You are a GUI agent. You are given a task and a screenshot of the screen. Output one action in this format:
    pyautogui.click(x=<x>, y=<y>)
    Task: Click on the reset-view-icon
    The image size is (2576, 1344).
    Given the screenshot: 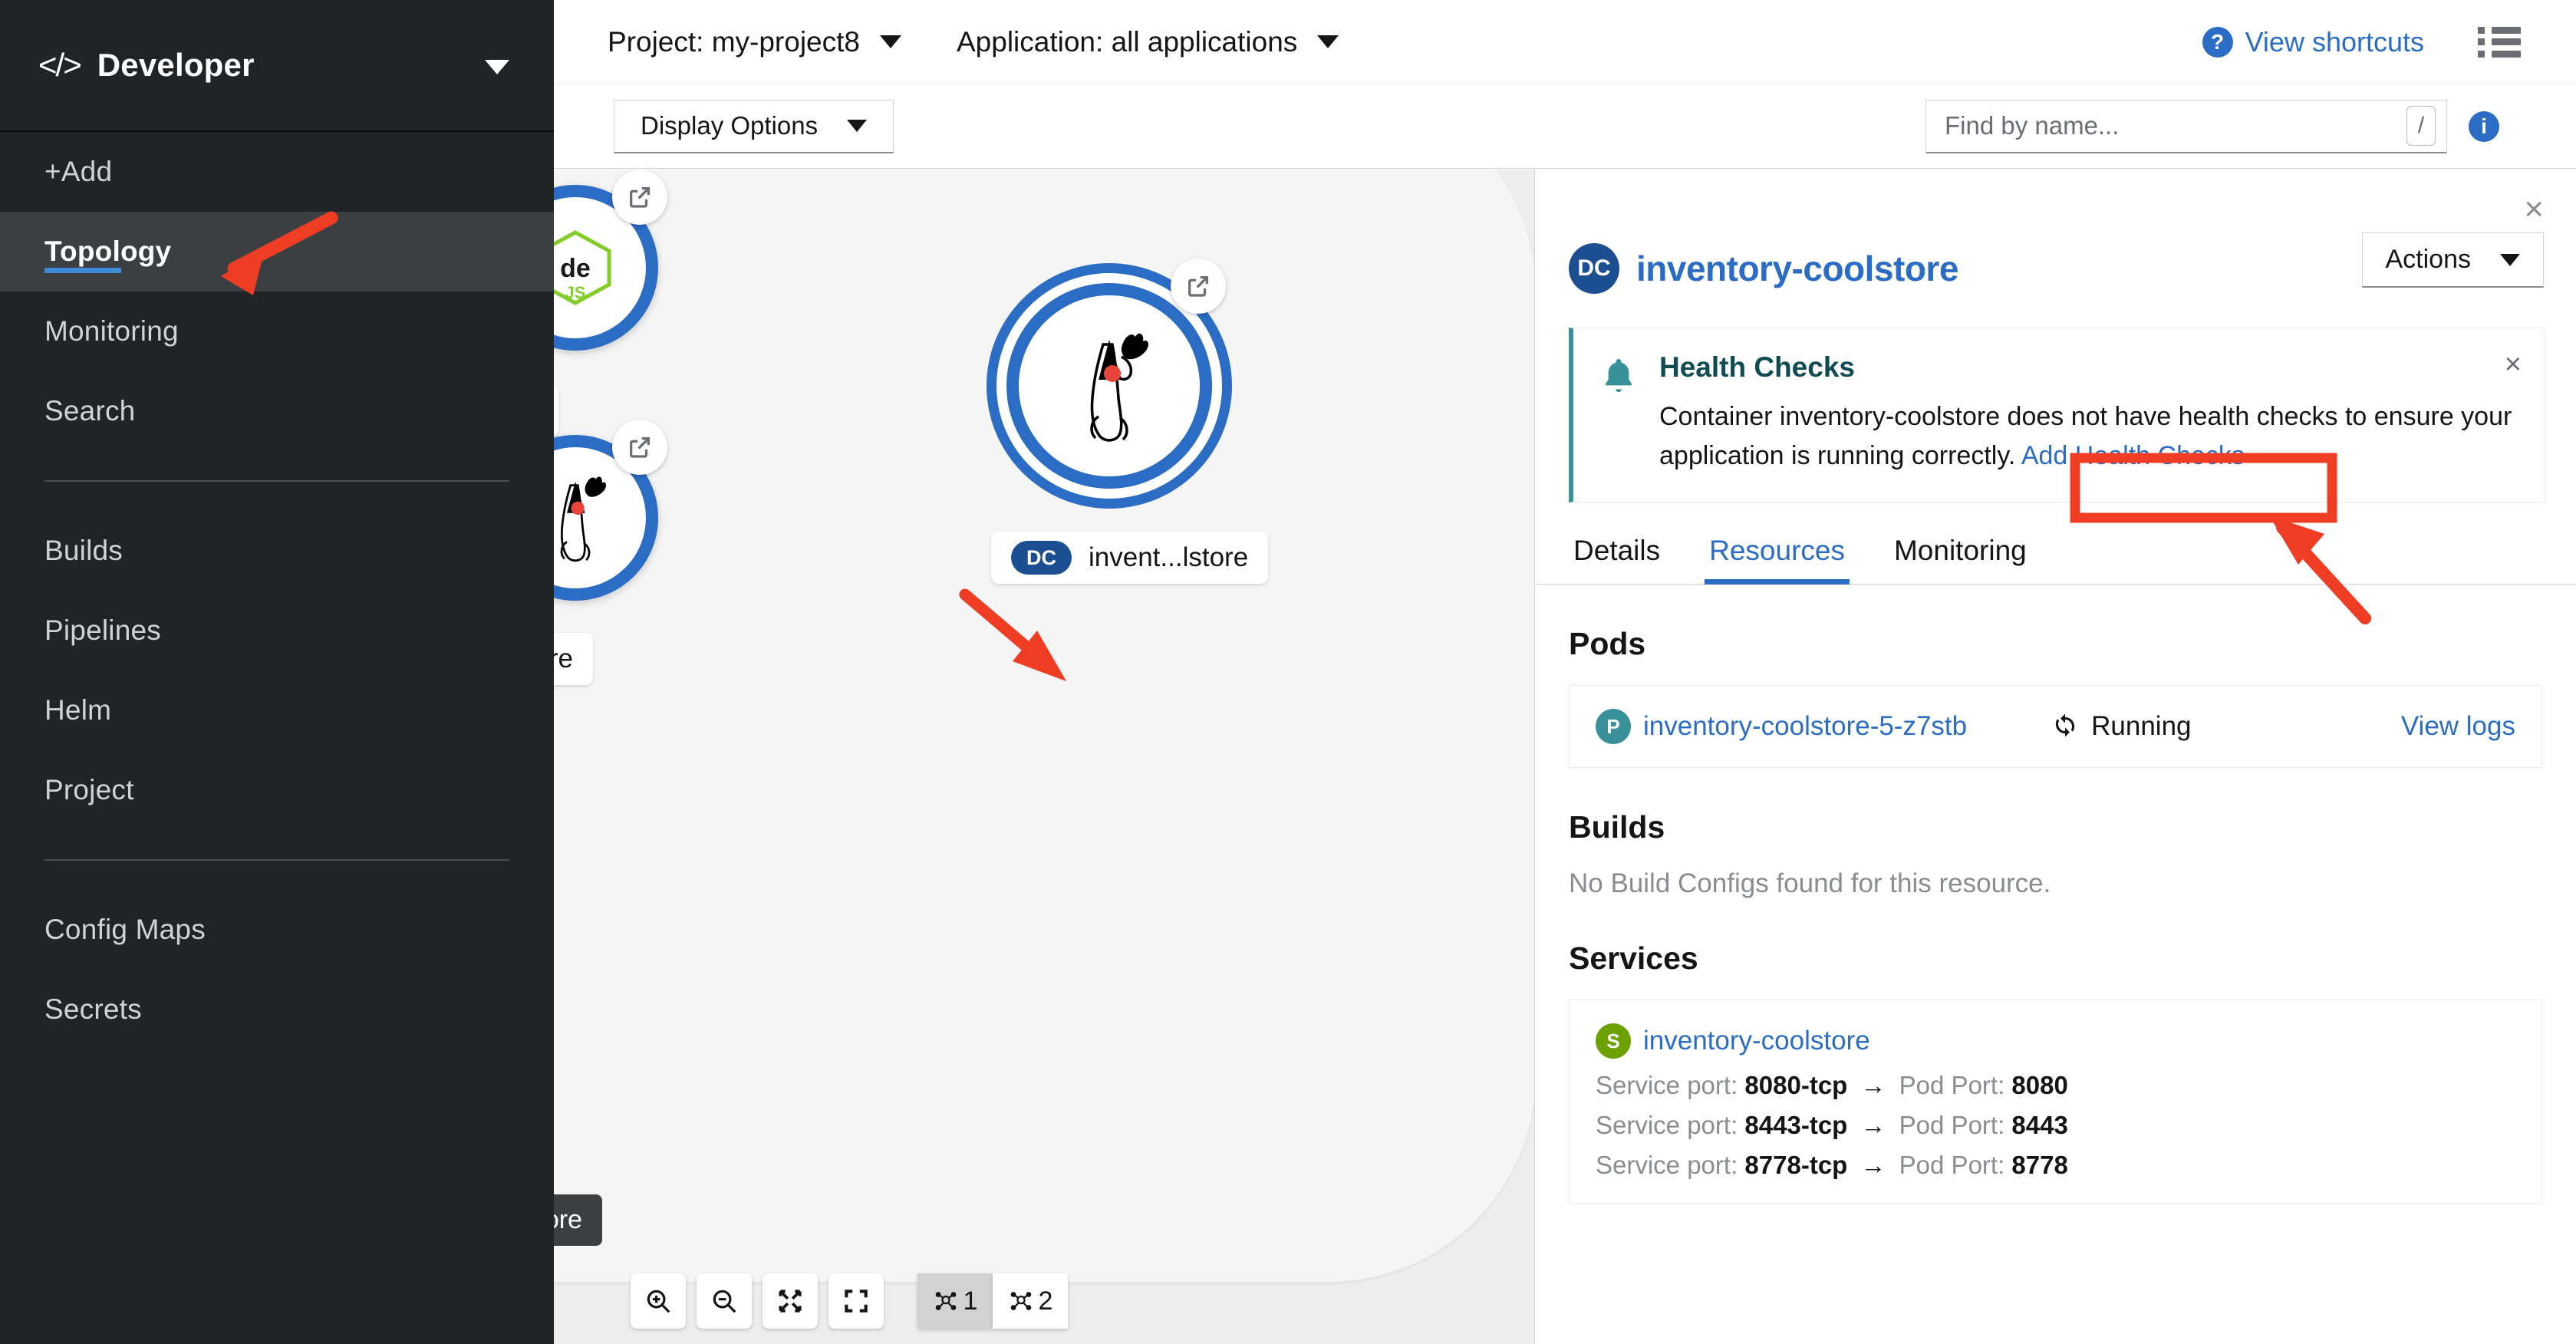 What is the action you would take?
    pyautogui.click(x=856, y=1301)
    